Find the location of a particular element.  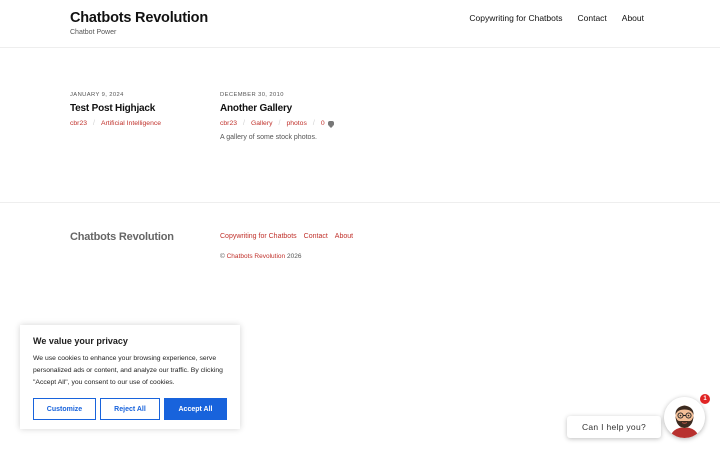

site-tagline: Chatbot Power is located at coordinates (93, 32).